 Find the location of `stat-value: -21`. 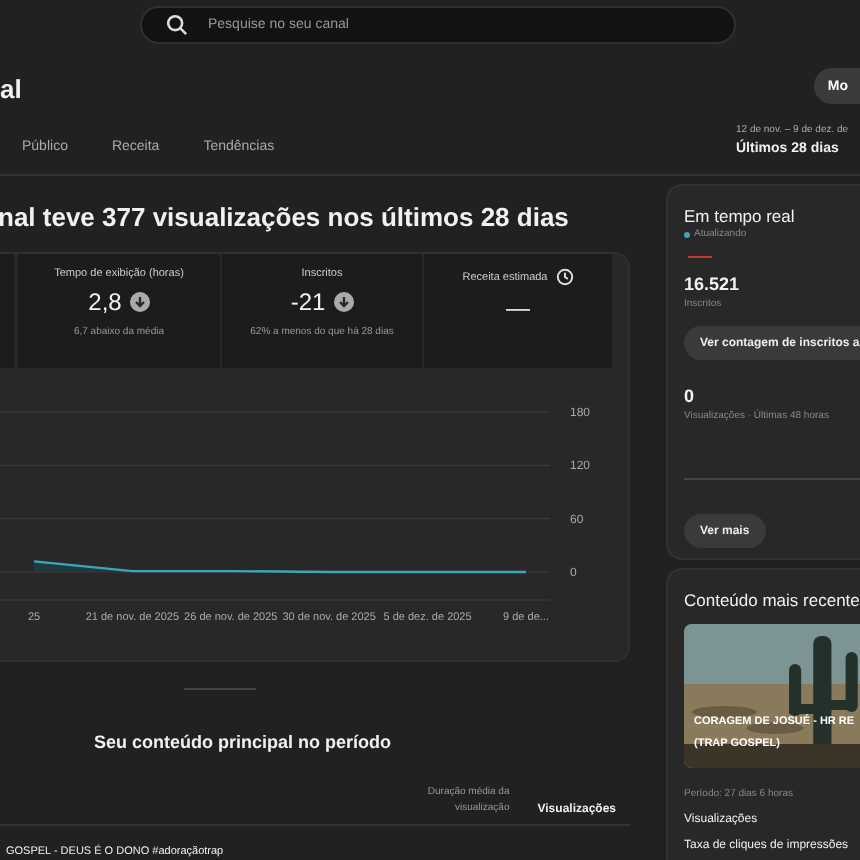

stat-value: -21 is located at coordinates (308, 302).